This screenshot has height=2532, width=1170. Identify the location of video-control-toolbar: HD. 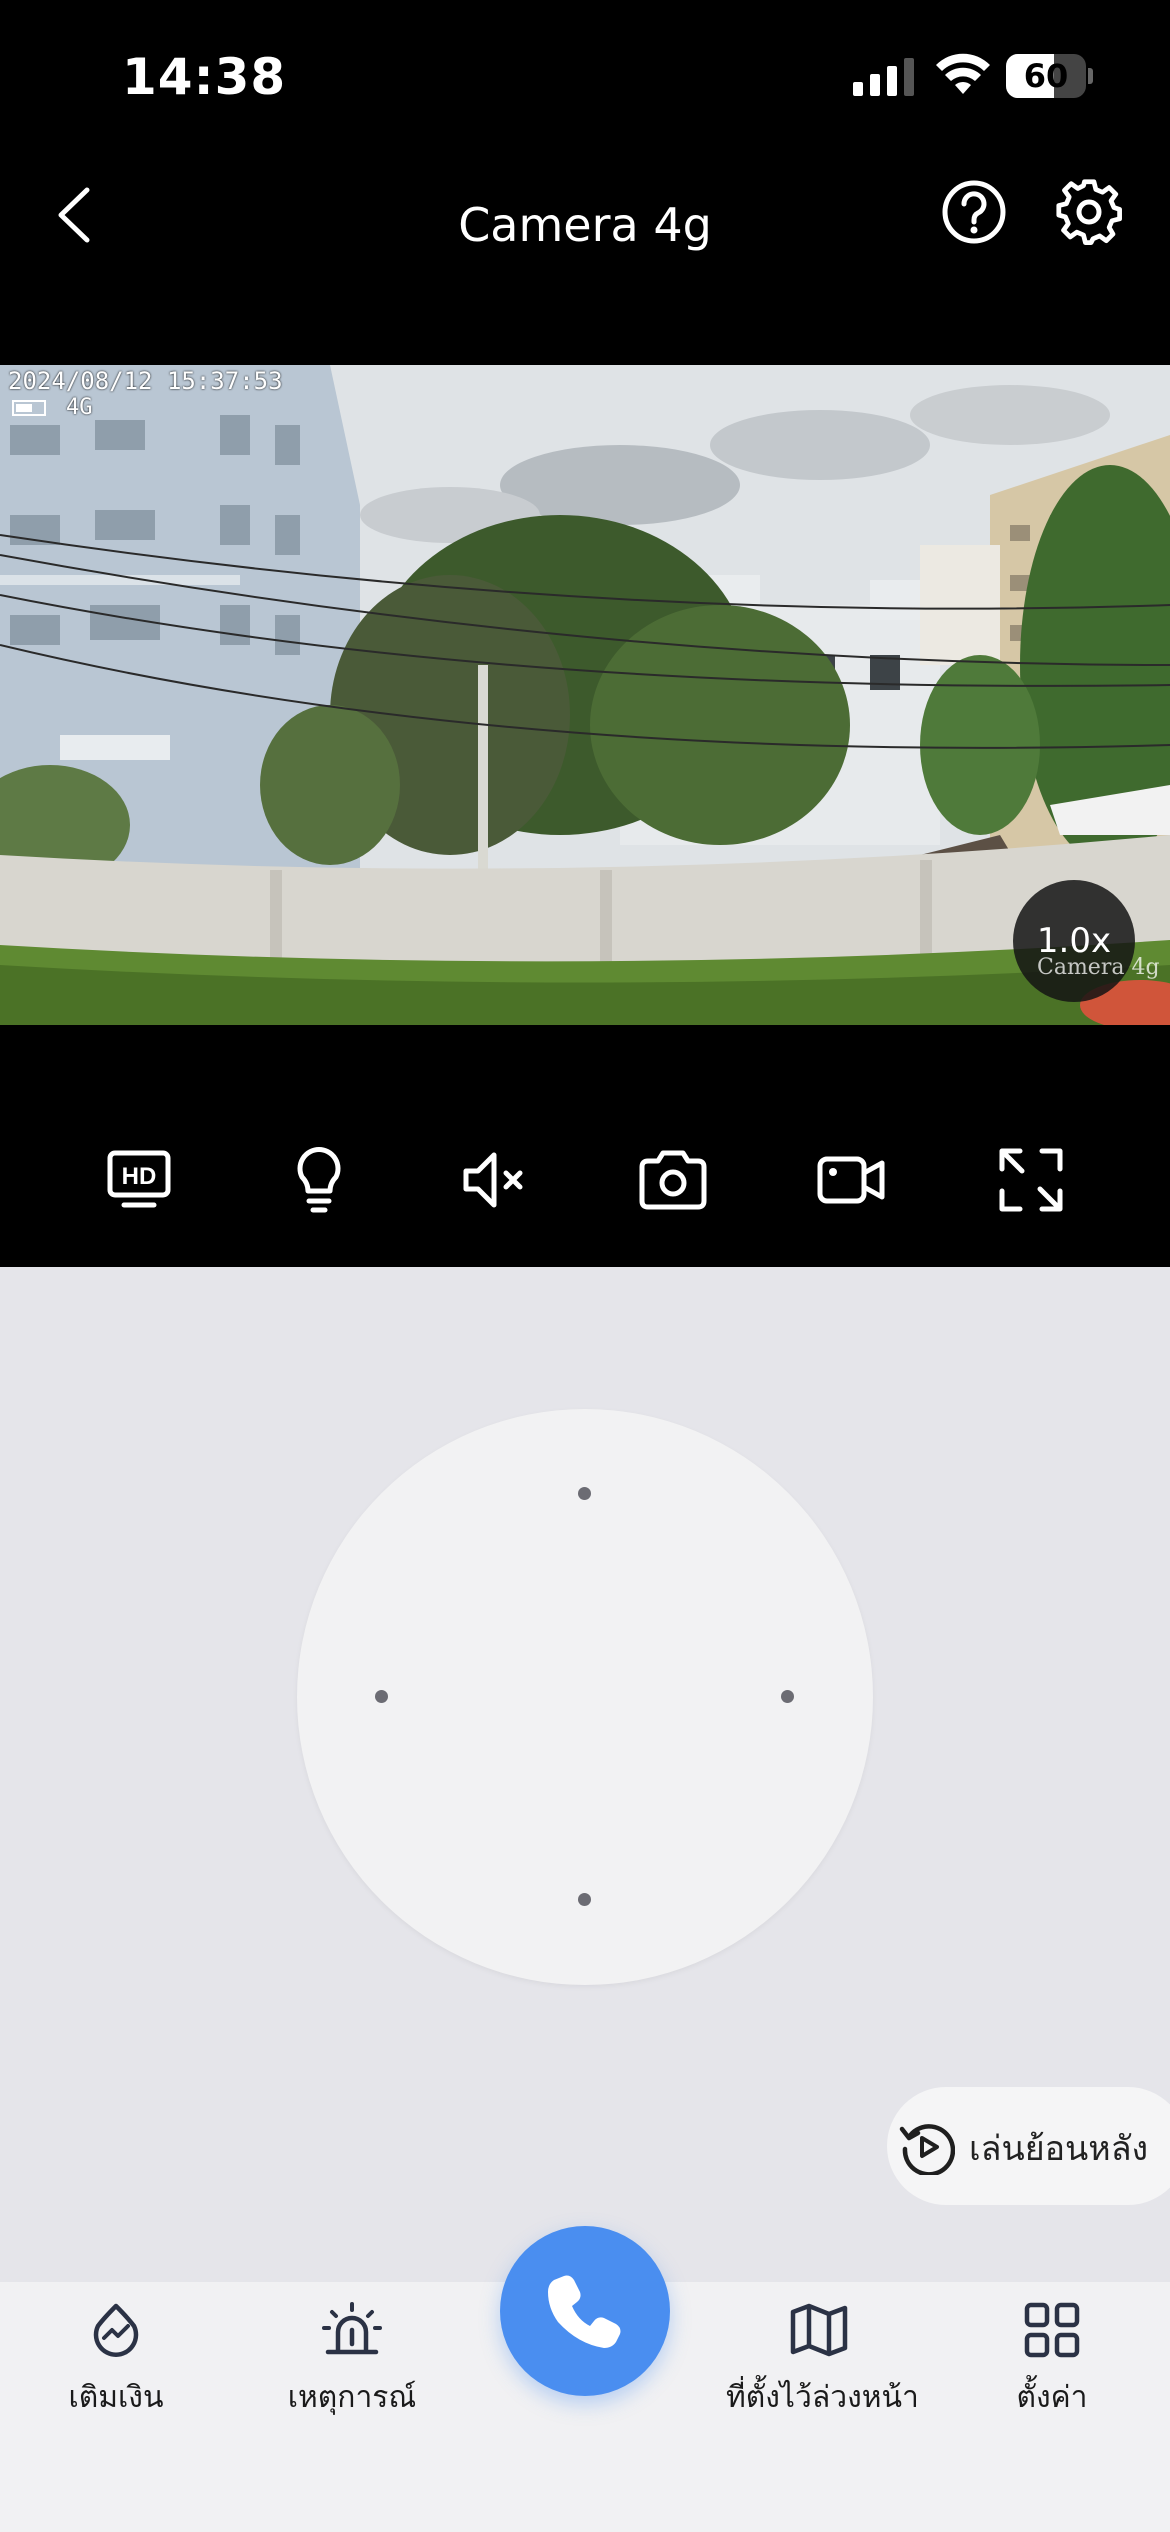
(585, 1145).